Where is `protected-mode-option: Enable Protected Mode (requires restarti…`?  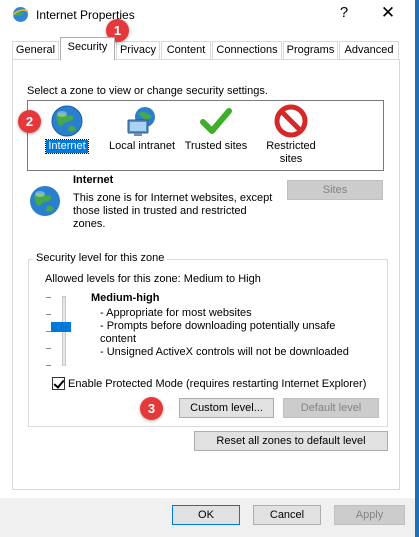 protected-mode-option: Enable Protected Mode (requires restarti… is located at coordinates (209, 383).